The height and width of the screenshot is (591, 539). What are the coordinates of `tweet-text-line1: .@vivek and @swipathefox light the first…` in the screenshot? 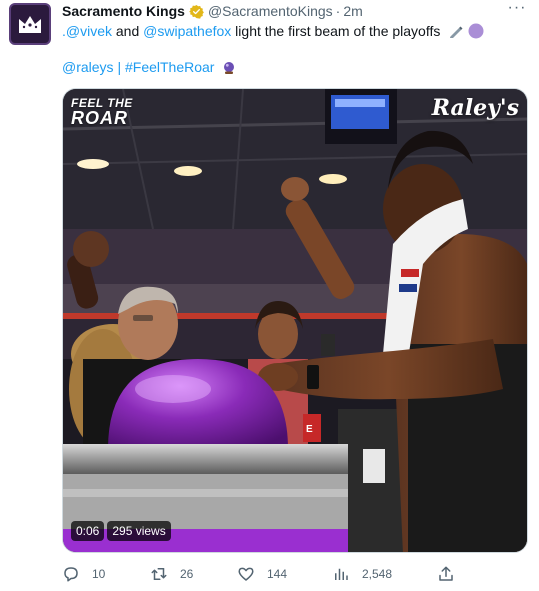 It's located at (273, 32).